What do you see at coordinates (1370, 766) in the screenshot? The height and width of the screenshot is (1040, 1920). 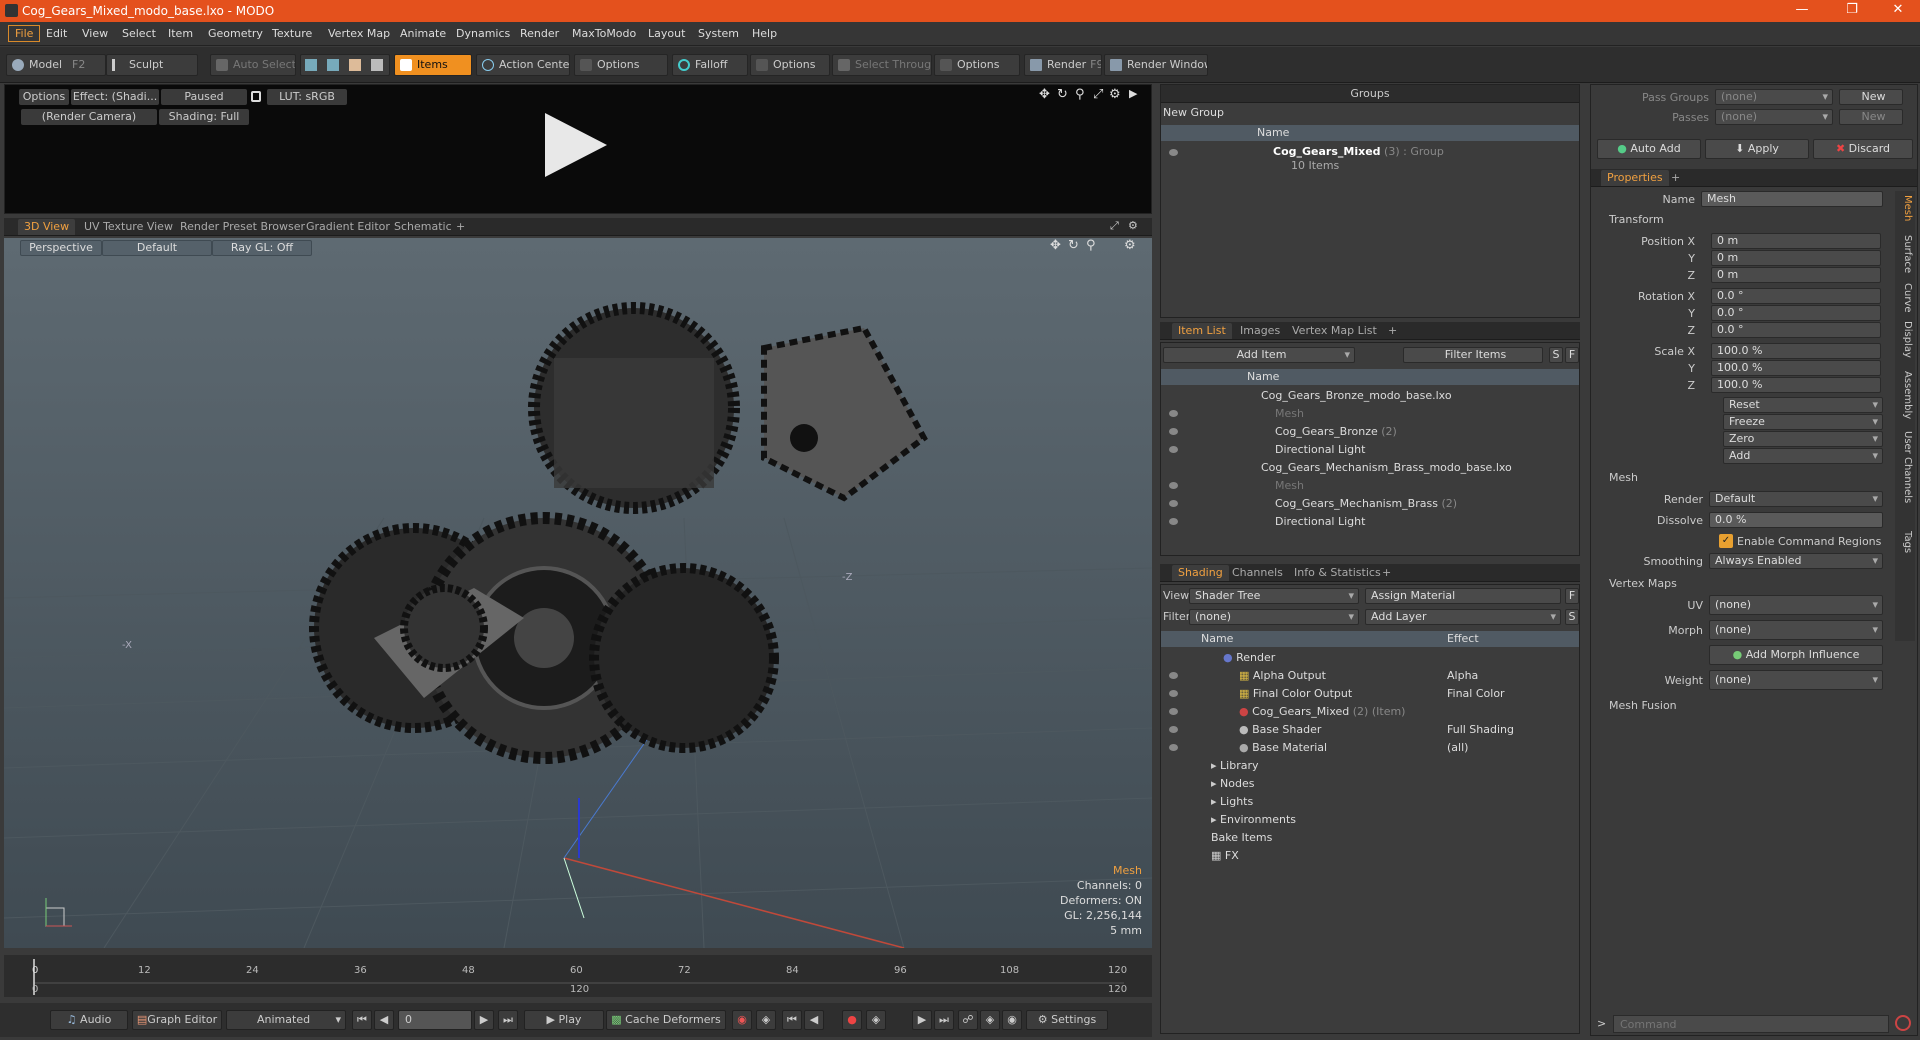 I see `shader-row: ▸ Library` at bounding box center [1370, 766].